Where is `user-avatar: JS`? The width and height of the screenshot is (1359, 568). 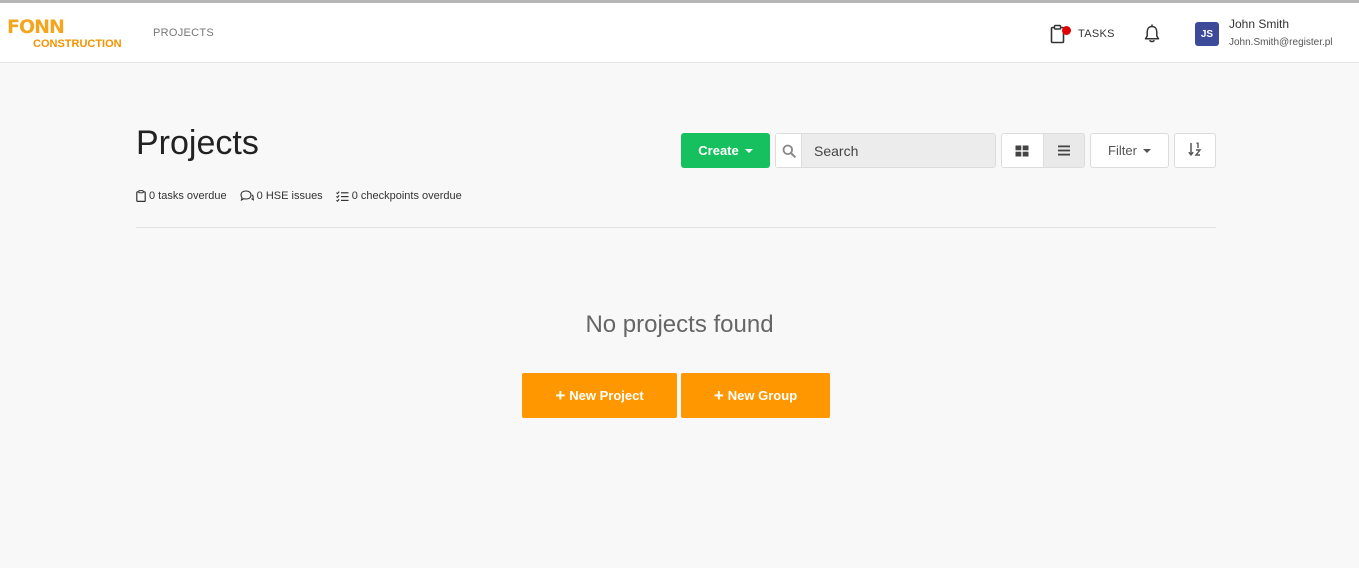 user-avatar: JS is located at coordinates (1207, 34).